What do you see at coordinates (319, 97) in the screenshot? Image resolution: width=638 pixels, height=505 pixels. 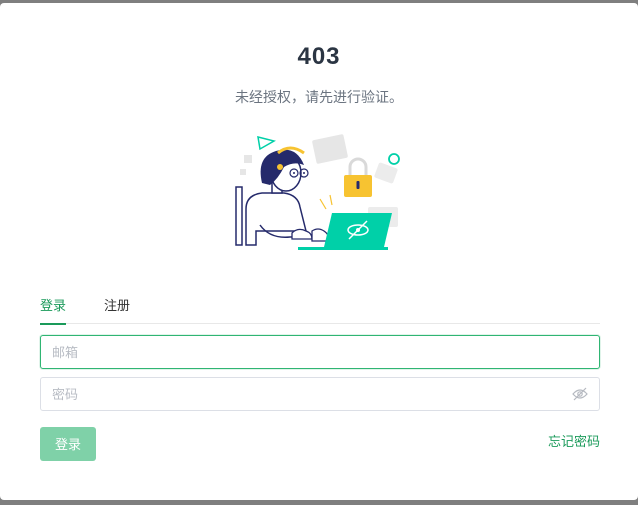 I see `error-message: 未经授权，请先进行验证。` at bounding box center [319, 97].